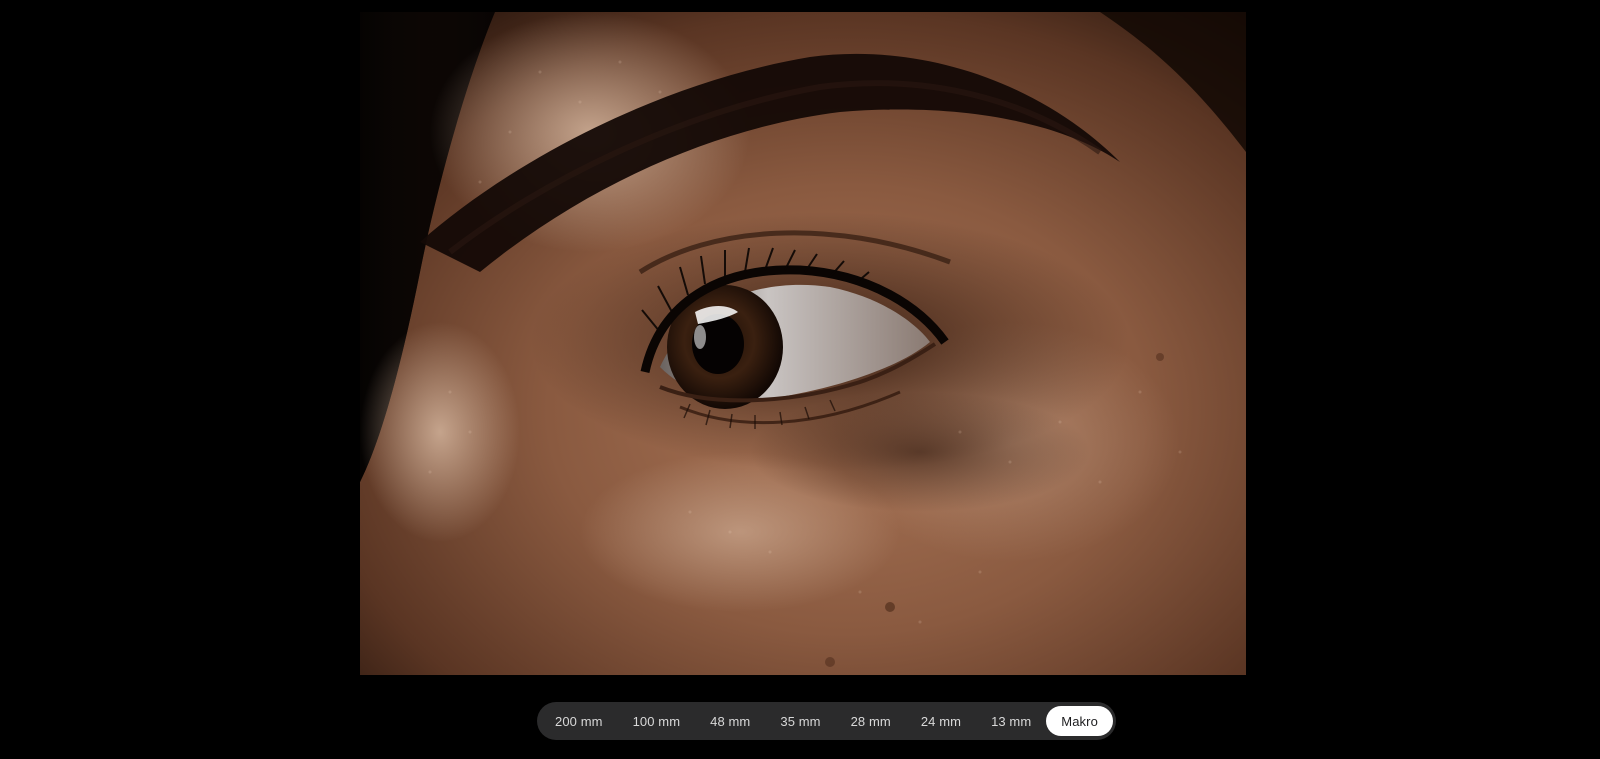  Describe the element at coordinates (730, 721) in the screenshot. I see `lens-option-48mm: 48 mm` at that location.